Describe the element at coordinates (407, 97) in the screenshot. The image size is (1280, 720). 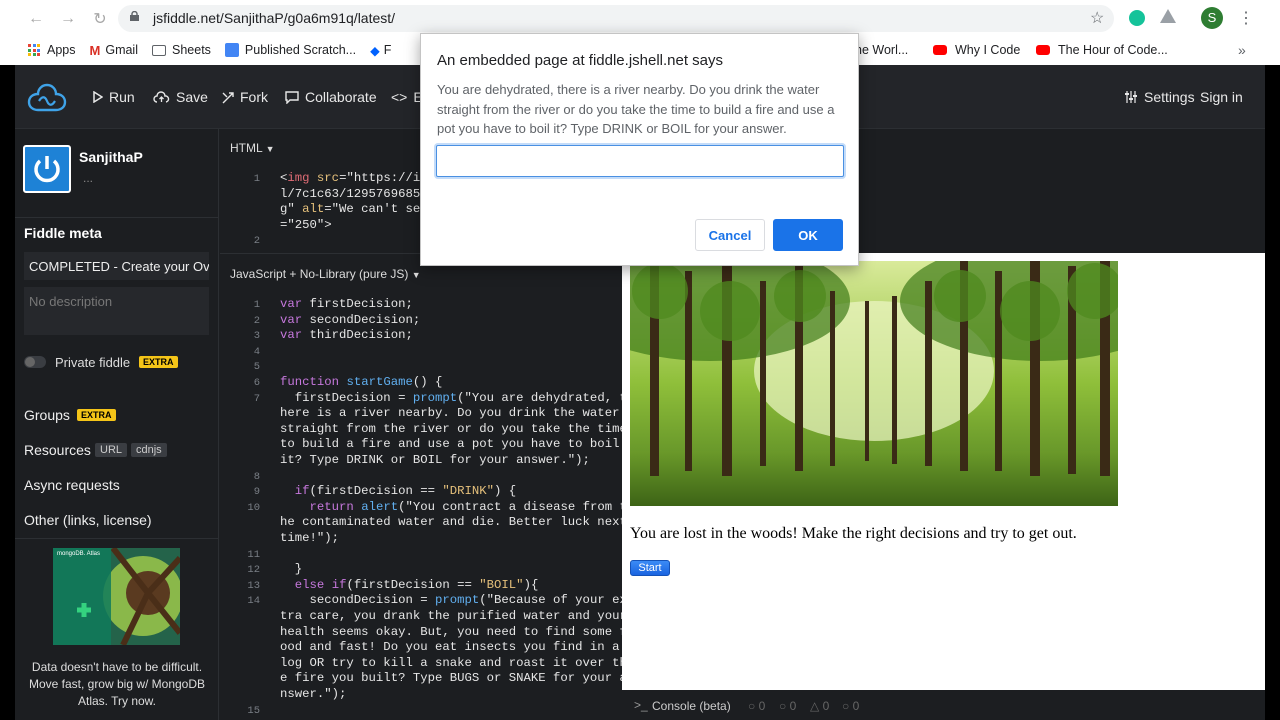
I see `embed-button: <> E` at that location.